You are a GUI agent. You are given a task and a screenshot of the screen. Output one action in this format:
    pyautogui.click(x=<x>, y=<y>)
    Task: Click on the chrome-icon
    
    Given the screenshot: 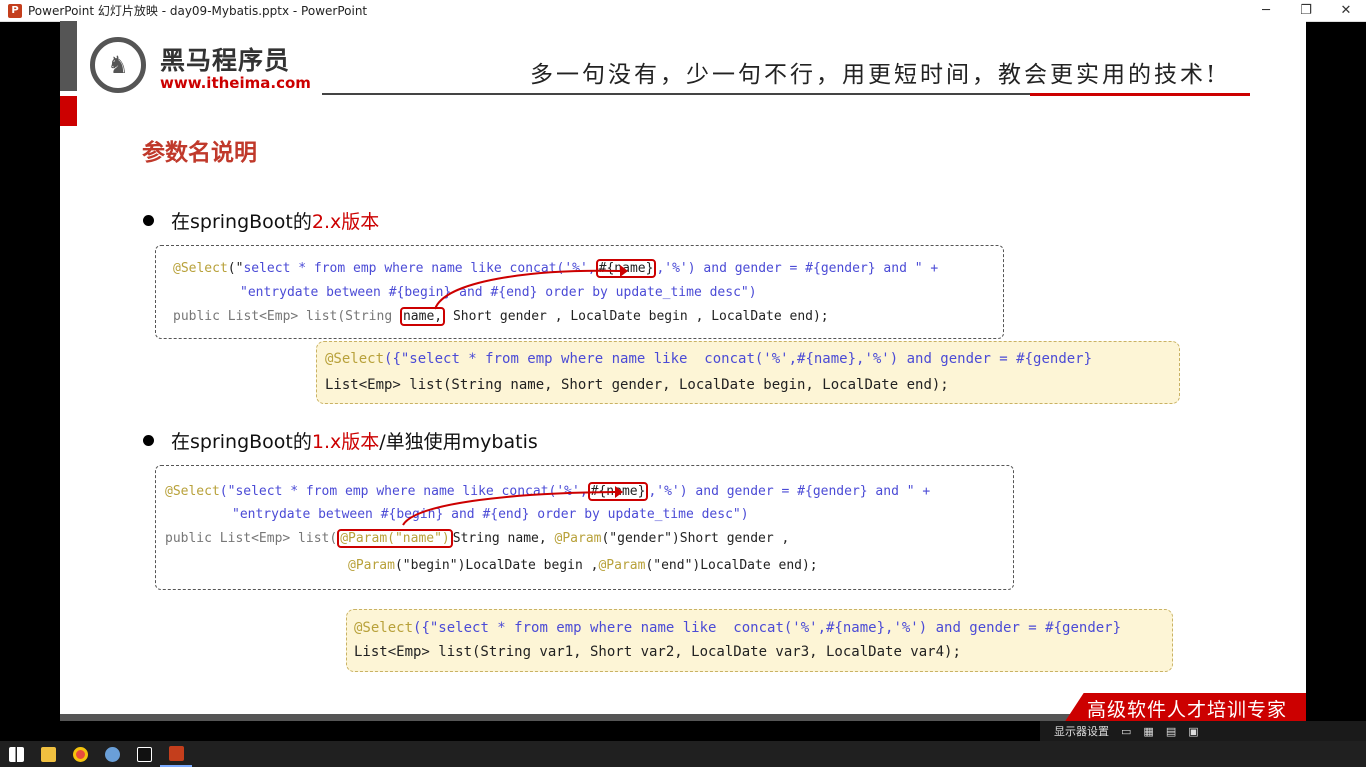 What is the action you would take?
    pyautogui.click(x=80, y=754)
    